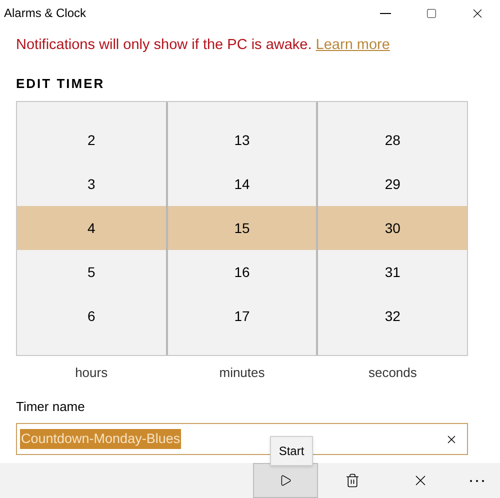 The image size is (500, 498). Describe the element at coordinates (291, 451) in the screenshot. I see `tooltip: Start` at that location.